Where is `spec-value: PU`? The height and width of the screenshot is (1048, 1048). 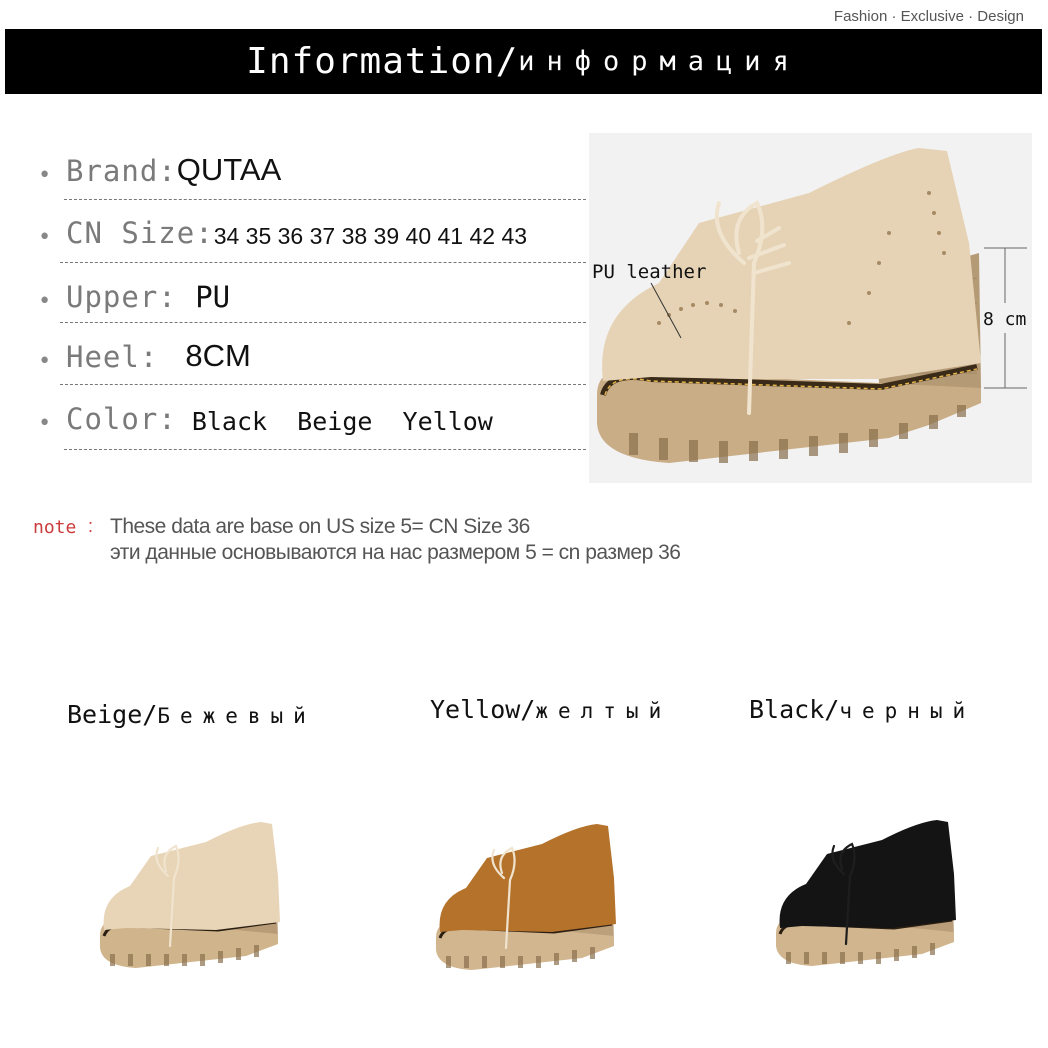
spec-value: PU is located at coordinates (213, 297).